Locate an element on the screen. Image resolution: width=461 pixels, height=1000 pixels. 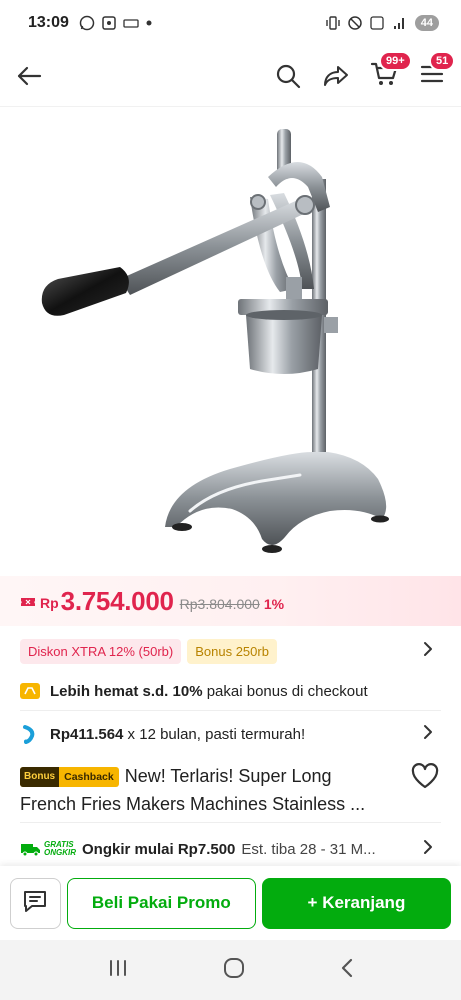
bonus-chip: Bonus 250rb is located at coordinates (232, 651).